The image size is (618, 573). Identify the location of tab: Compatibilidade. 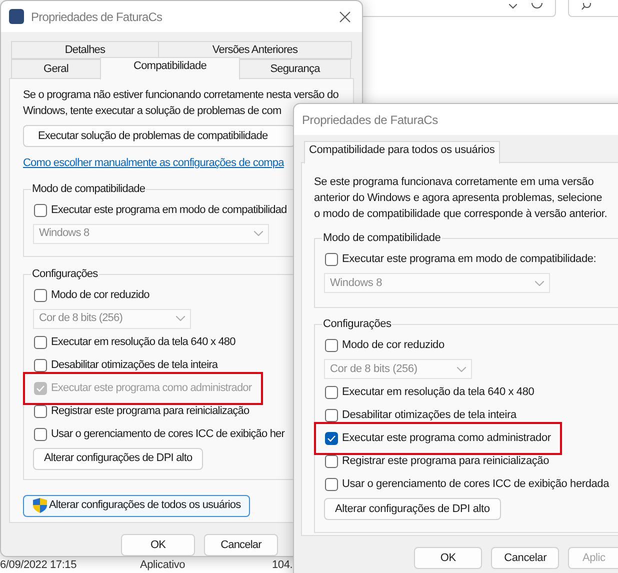
(170, 68).